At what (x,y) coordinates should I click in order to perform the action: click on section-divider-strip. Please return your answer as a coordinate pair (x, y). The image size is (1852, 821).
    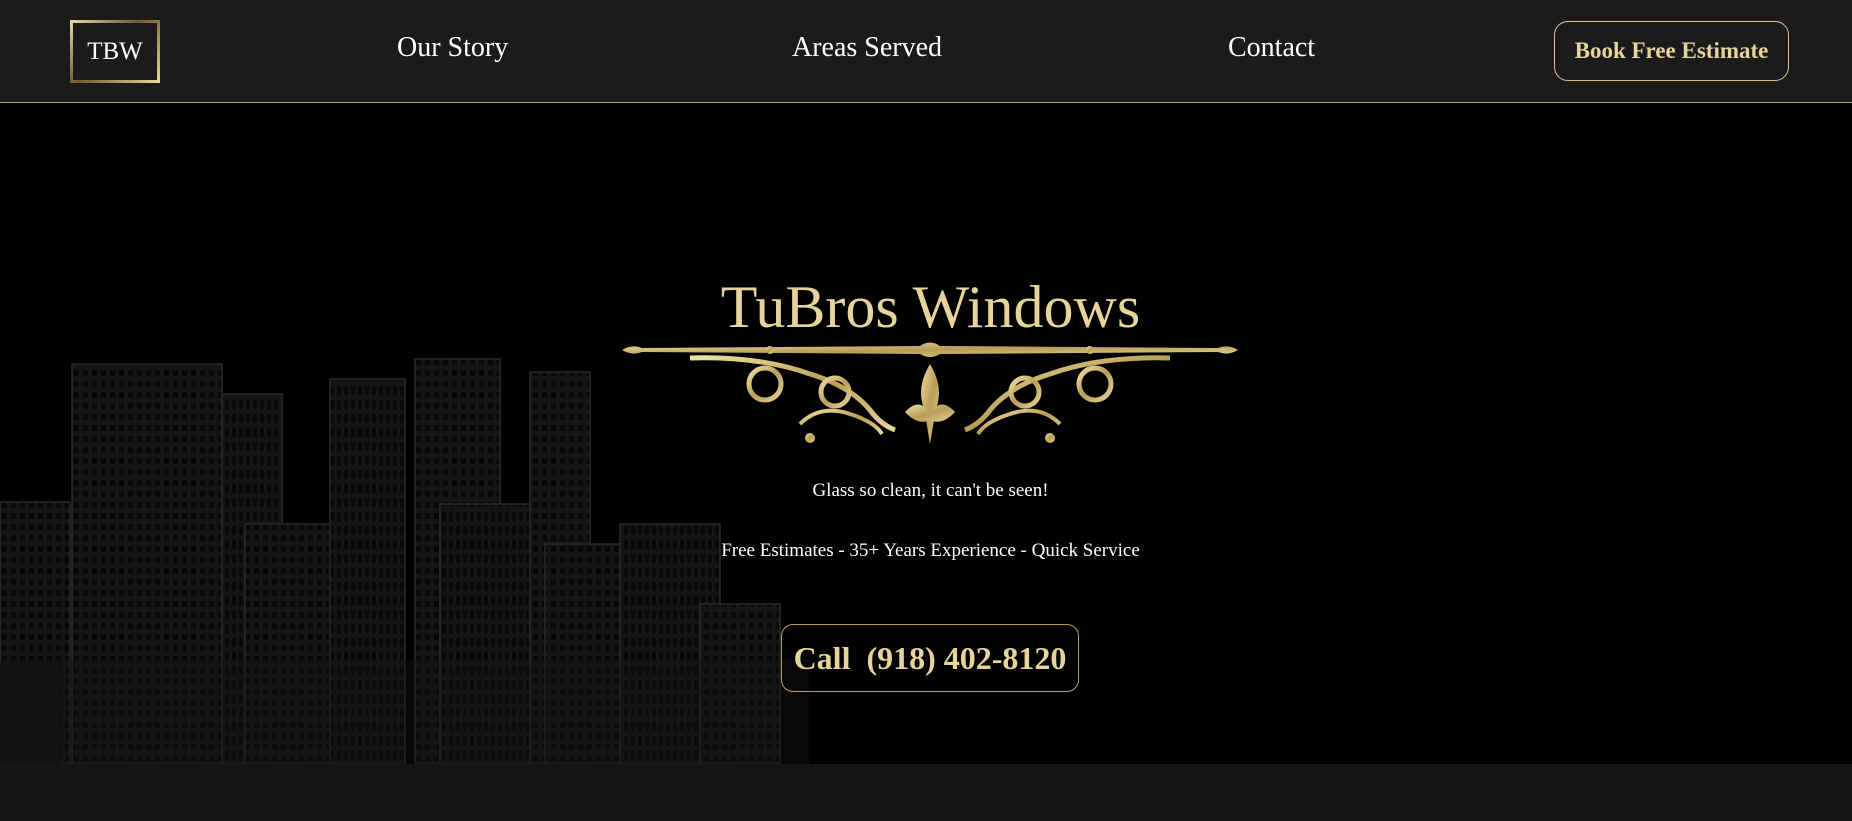
    Looking at the image, I should click on (926, 792).